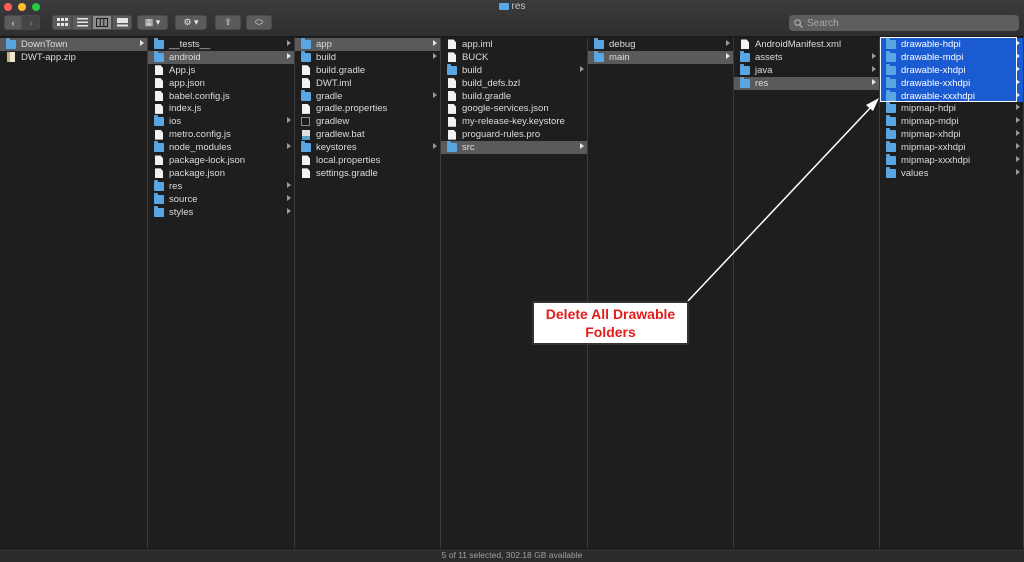  I want to click on item-label: metro.config.js, so click(200, 135).